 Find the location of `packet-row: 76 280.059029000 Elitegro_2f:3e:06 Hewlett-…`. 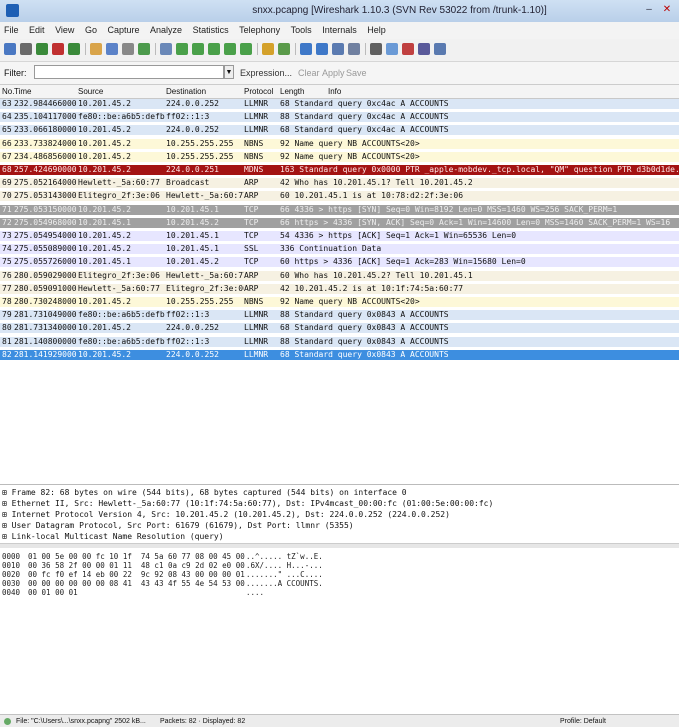

packet-row: 76 280.059029000 Elitegro_2f:3e:06 Hewlett-… is located at coordinates (339, 275).